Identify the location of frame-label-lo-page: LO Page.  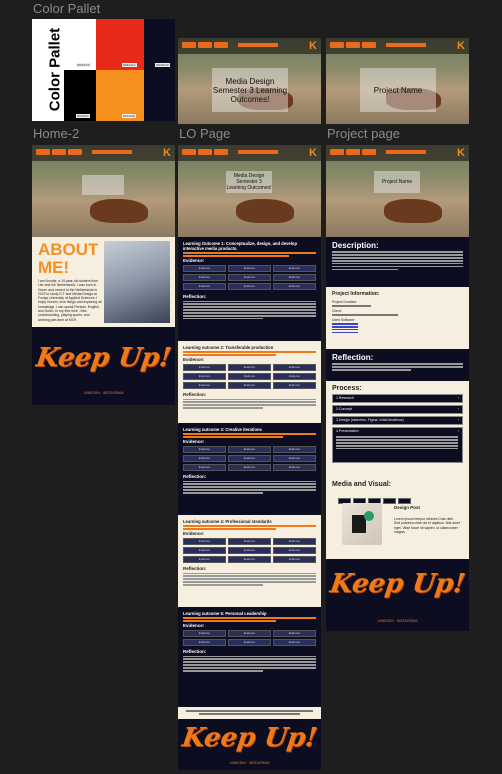
(204, 133).